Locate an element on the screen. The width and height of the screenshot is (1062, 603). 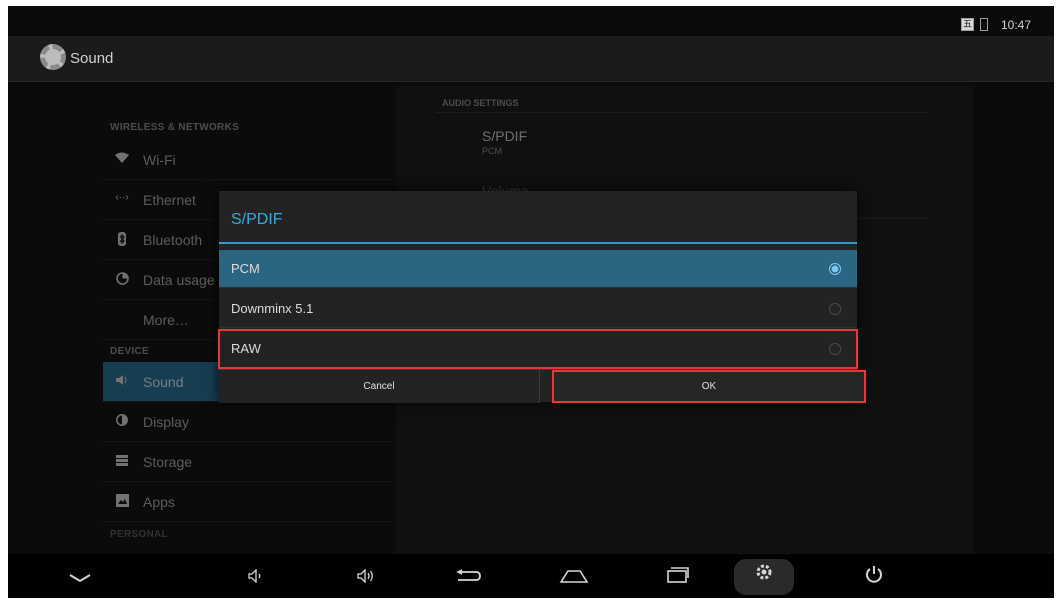
recents-icon is located at coordinates (678, 577).